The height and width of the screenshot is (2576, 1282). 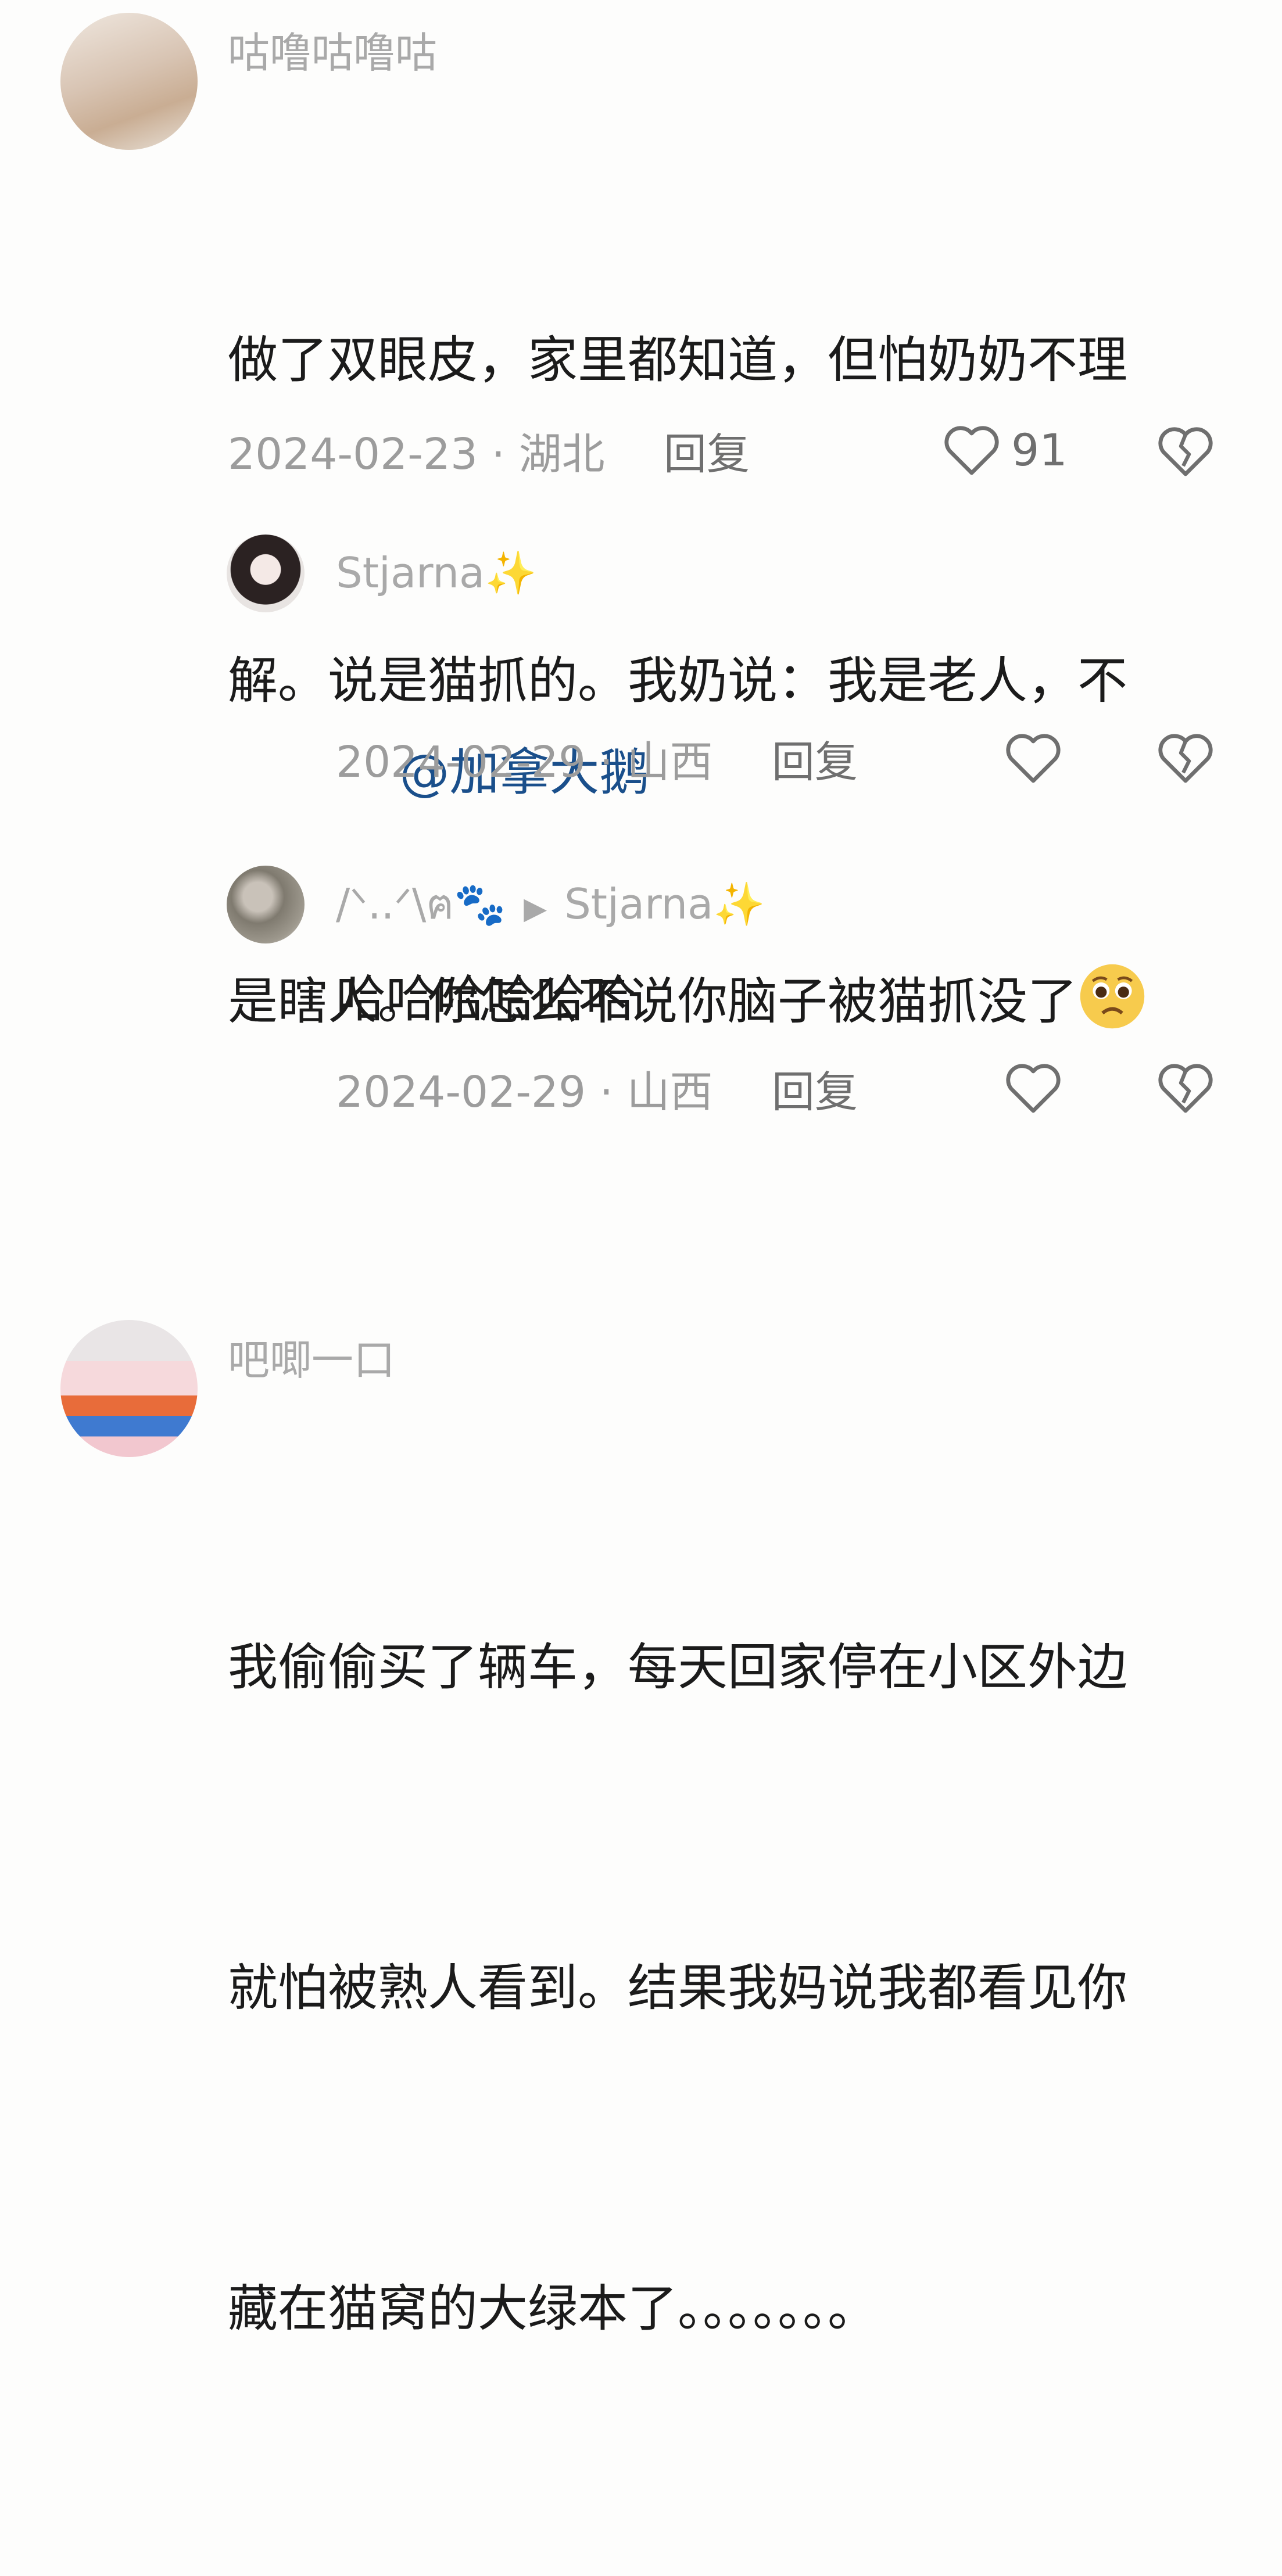 I want to click on comment-line: 我偷偷买了辆车，每天回家停在小区外边, so click(x=677, y=1667).